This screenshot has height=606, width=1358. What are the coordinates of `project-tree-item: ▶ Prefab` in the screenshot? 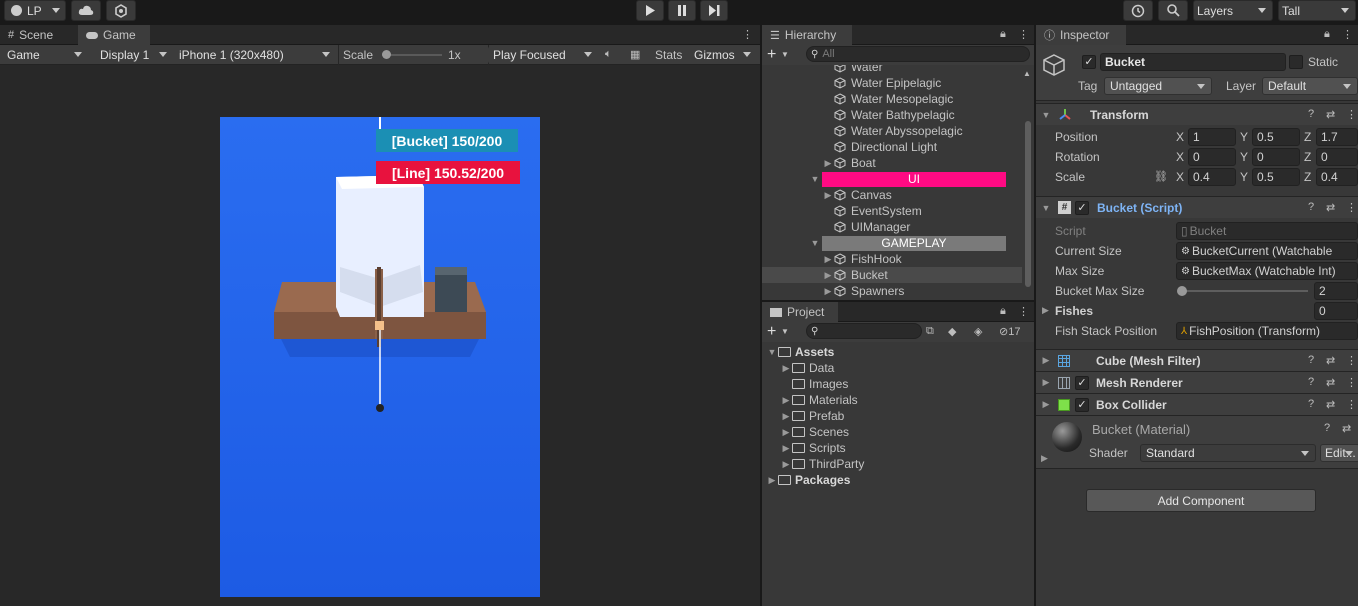 It's located at (898, 416).